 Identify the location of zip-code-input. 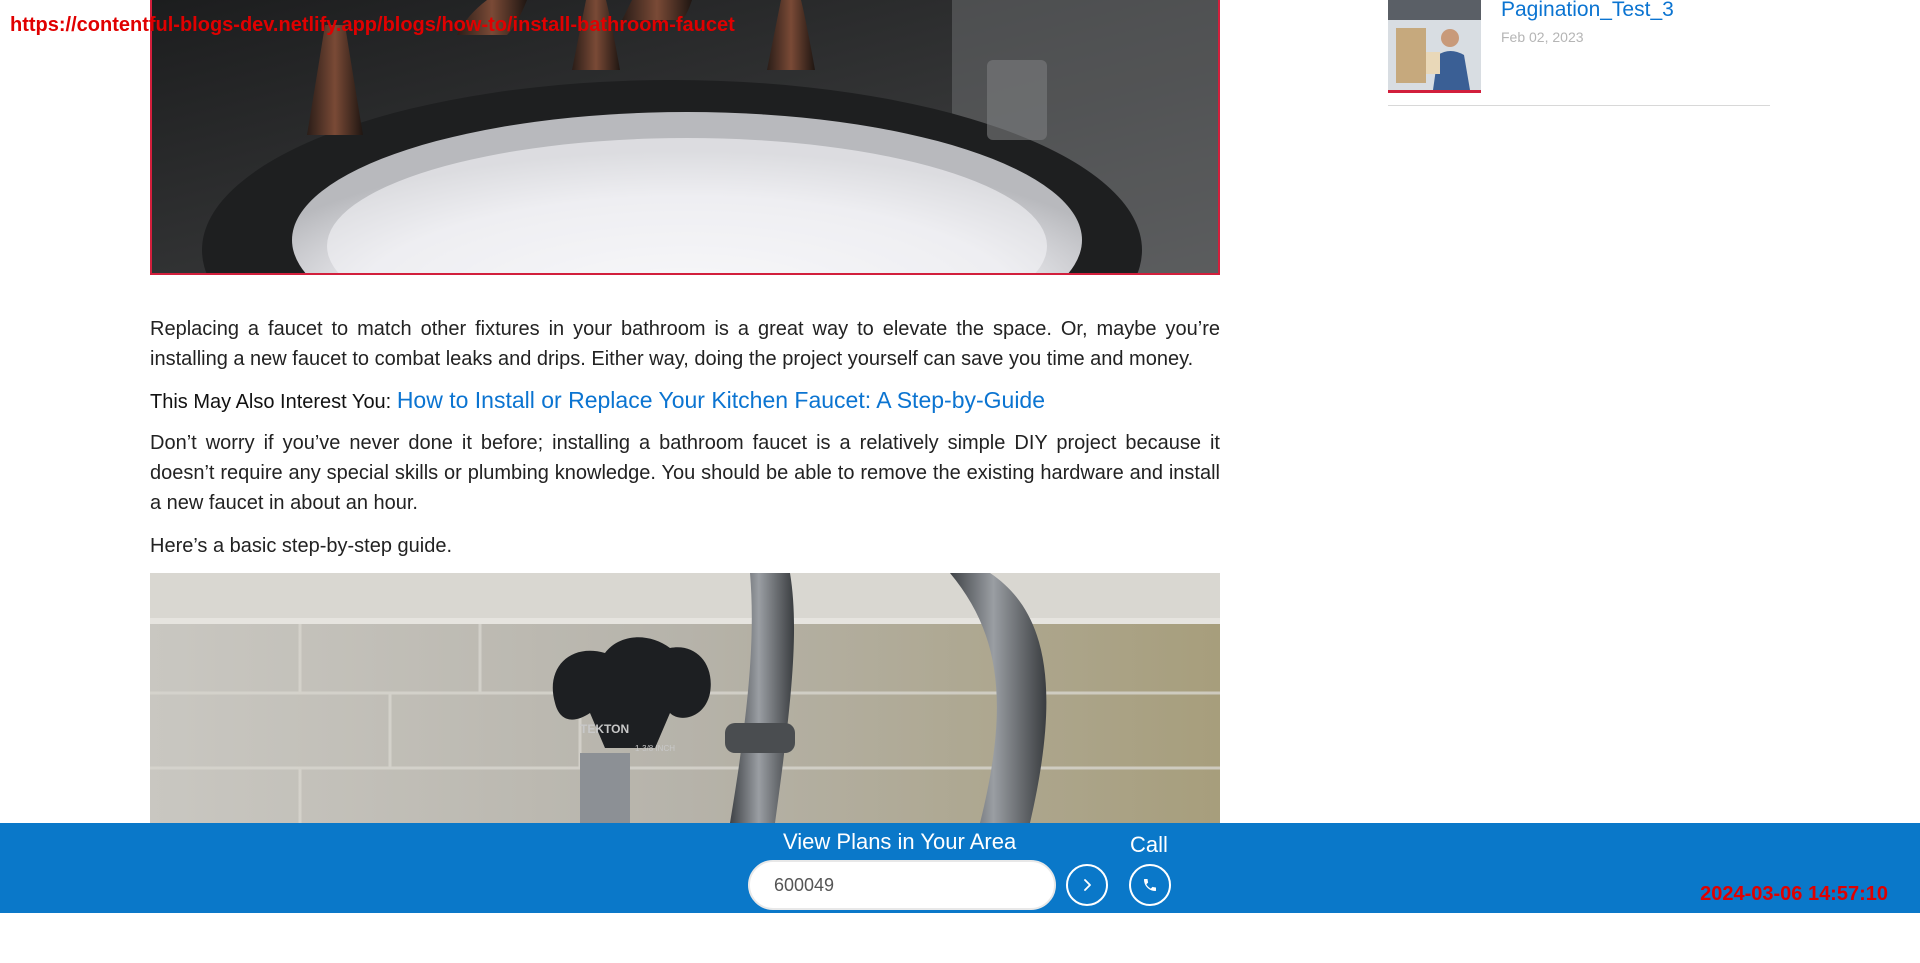
(902, 885).